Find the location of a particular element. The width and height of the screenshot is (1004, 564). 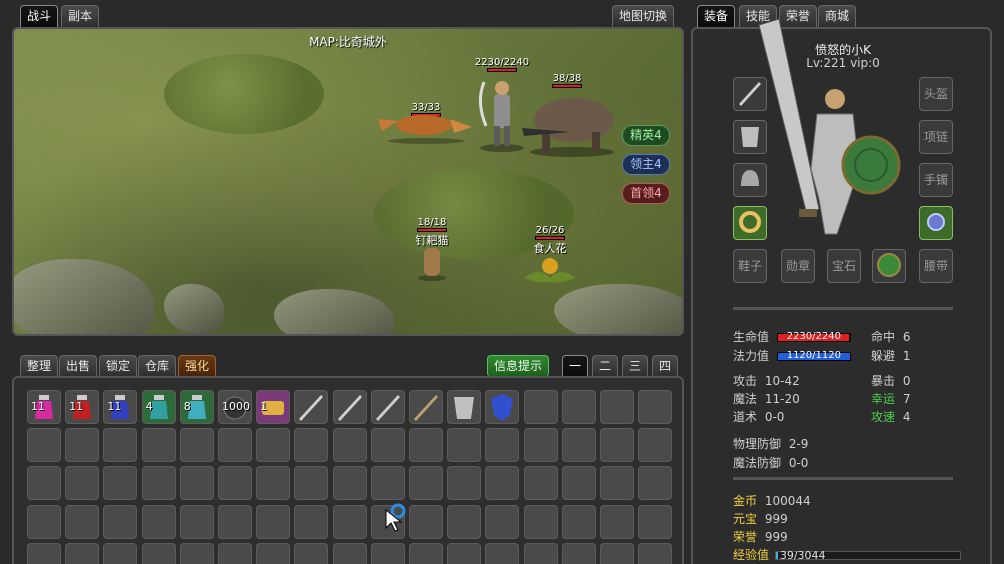

page-tab-2: 二 is located at coordinates (605, 366).